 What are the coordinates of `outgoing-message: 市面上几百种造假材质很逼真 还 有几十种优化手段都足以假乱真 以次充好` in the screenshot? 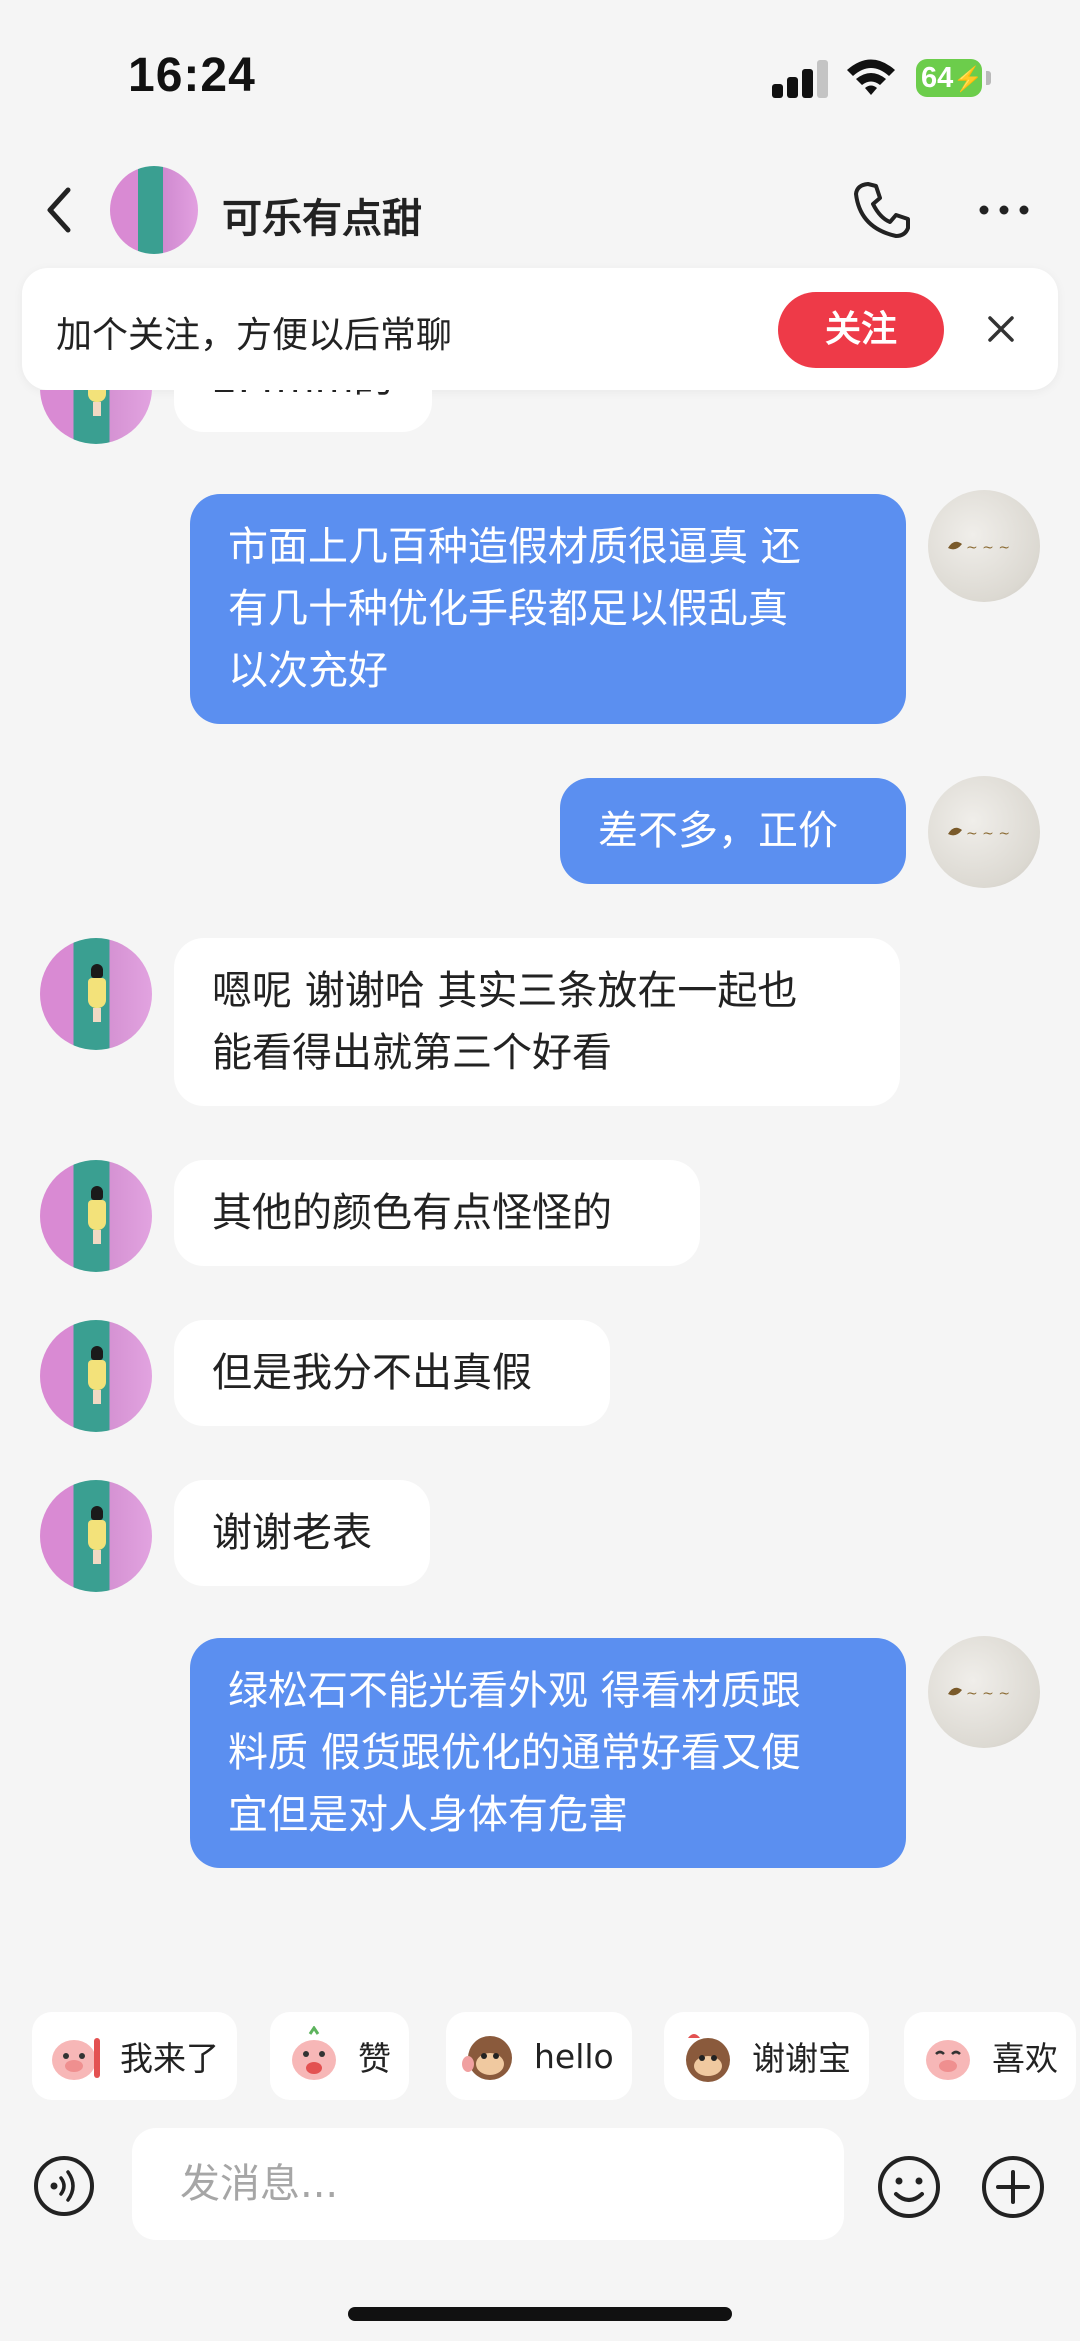 It's located at (548, 609).